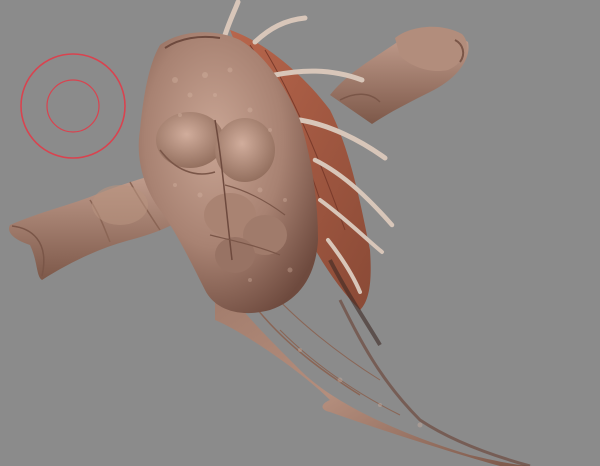 This screenshot has height=466, width=600. I want to click on brush-inner-ring, so click(73, 106).